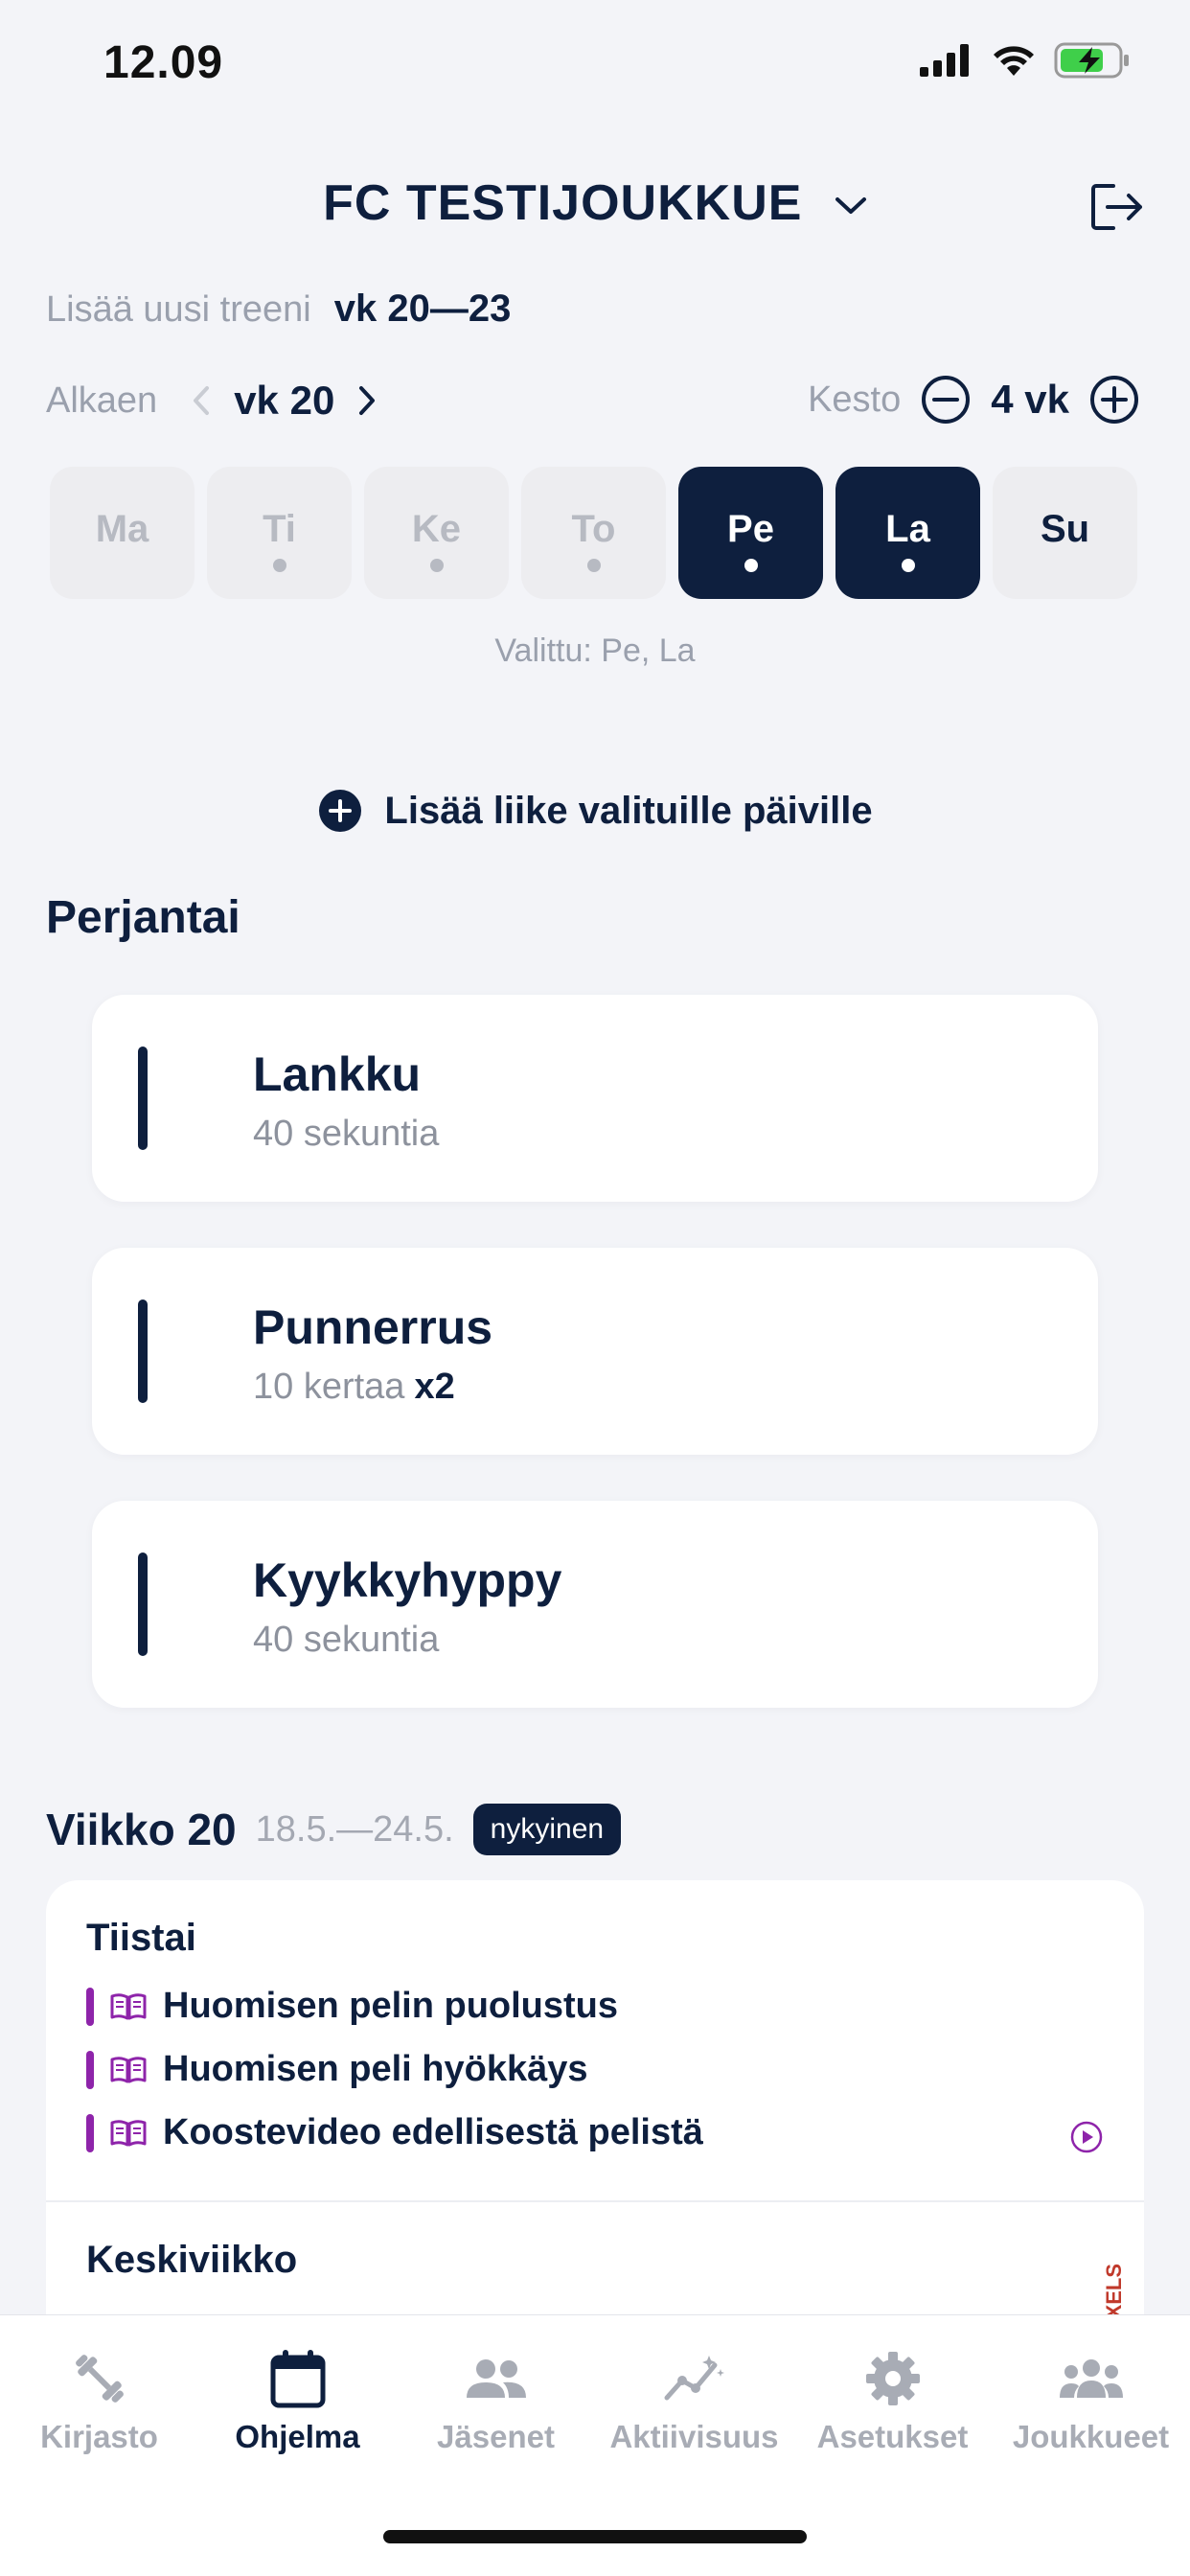  Describe the element at coordinates (694, 2401) in the screenshot. I see `tab-aktiivisuus: Aktiivisuus` at that location.